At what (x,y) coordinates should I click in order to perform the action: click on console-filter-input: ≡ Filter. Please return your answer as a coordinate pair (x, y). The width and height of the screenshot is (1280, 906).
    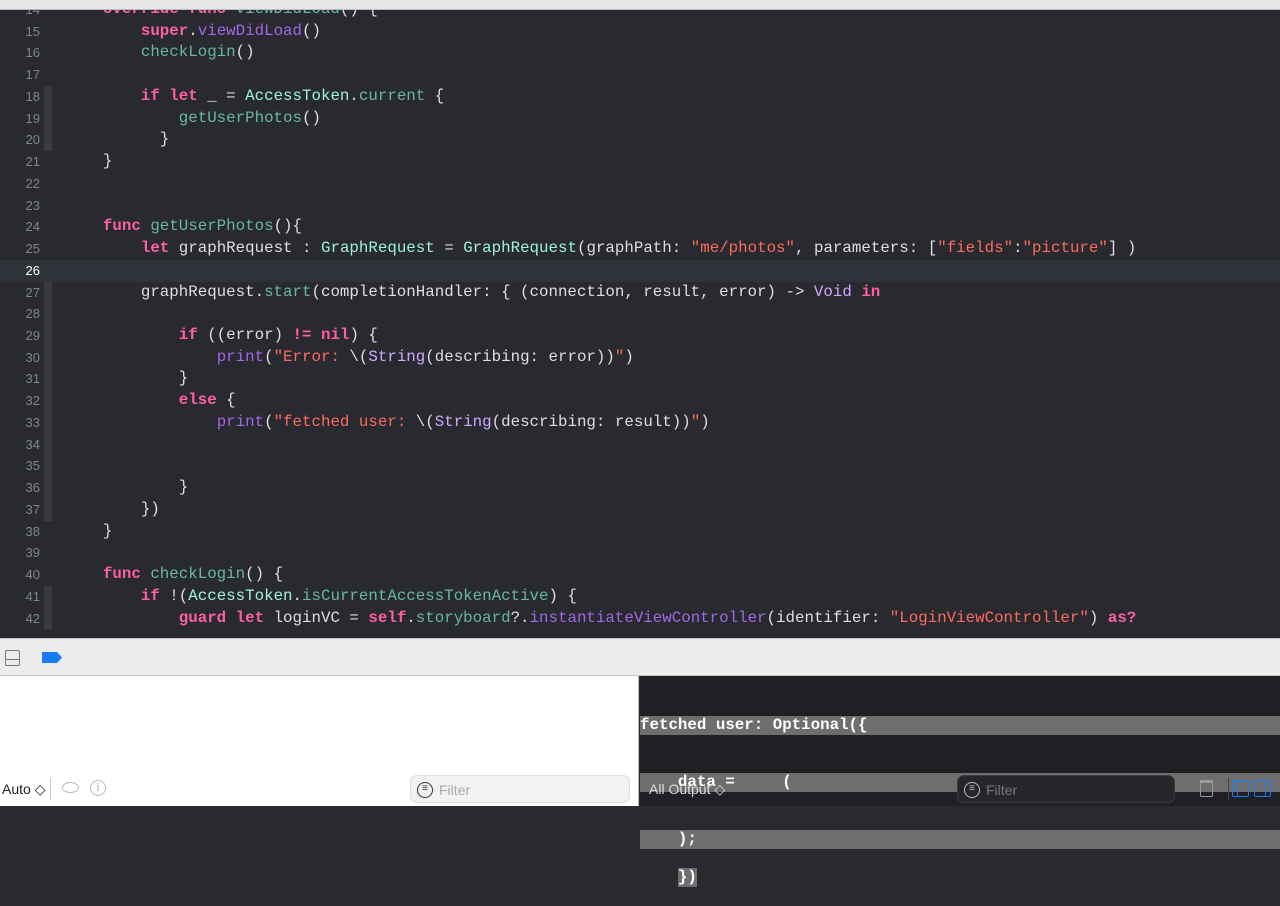
    Looking at the image, I should click on (1066, 789).